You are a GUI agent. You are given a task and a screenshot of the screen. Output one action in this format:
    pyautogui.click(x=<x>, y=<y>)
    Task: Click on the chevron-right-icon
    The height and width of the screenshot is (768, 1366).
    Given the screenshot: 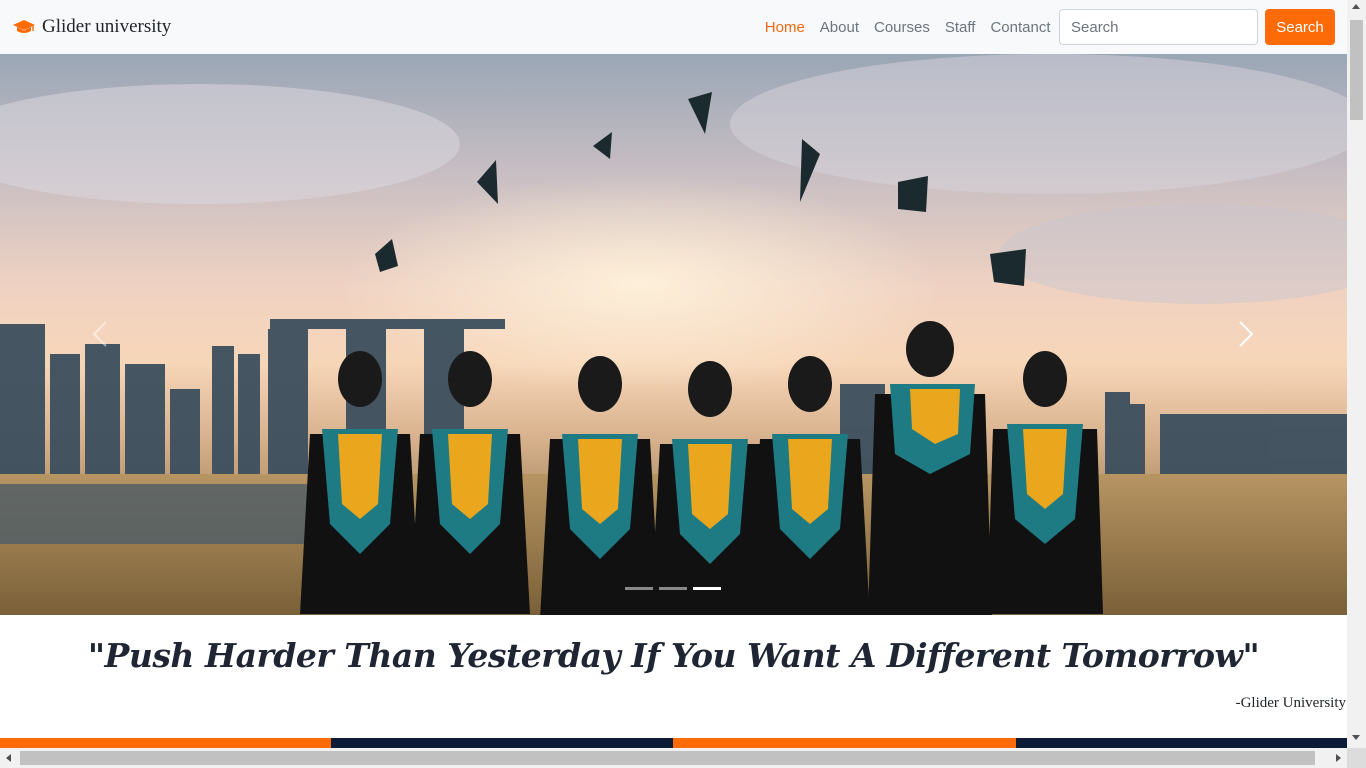 What is the action you would take?
    pyautogui.click(x=1246, y=334)
    